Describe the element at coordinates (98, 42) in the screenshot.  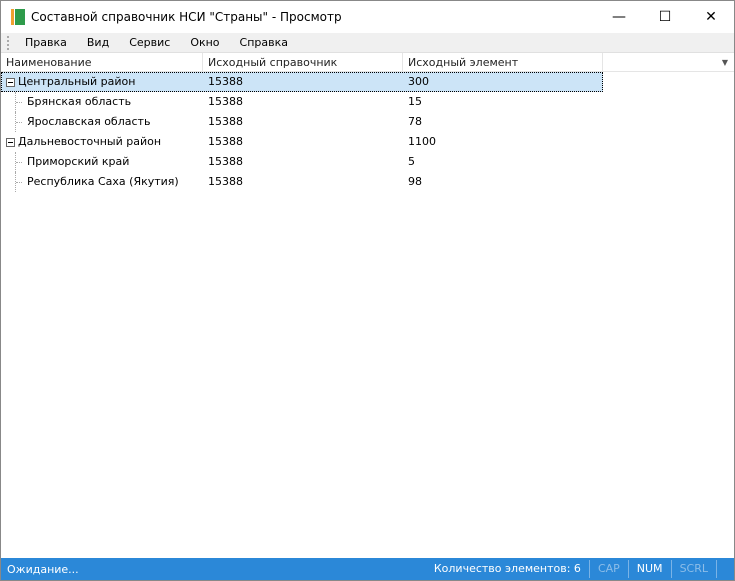
I see `menu-view: Вид` at that location.